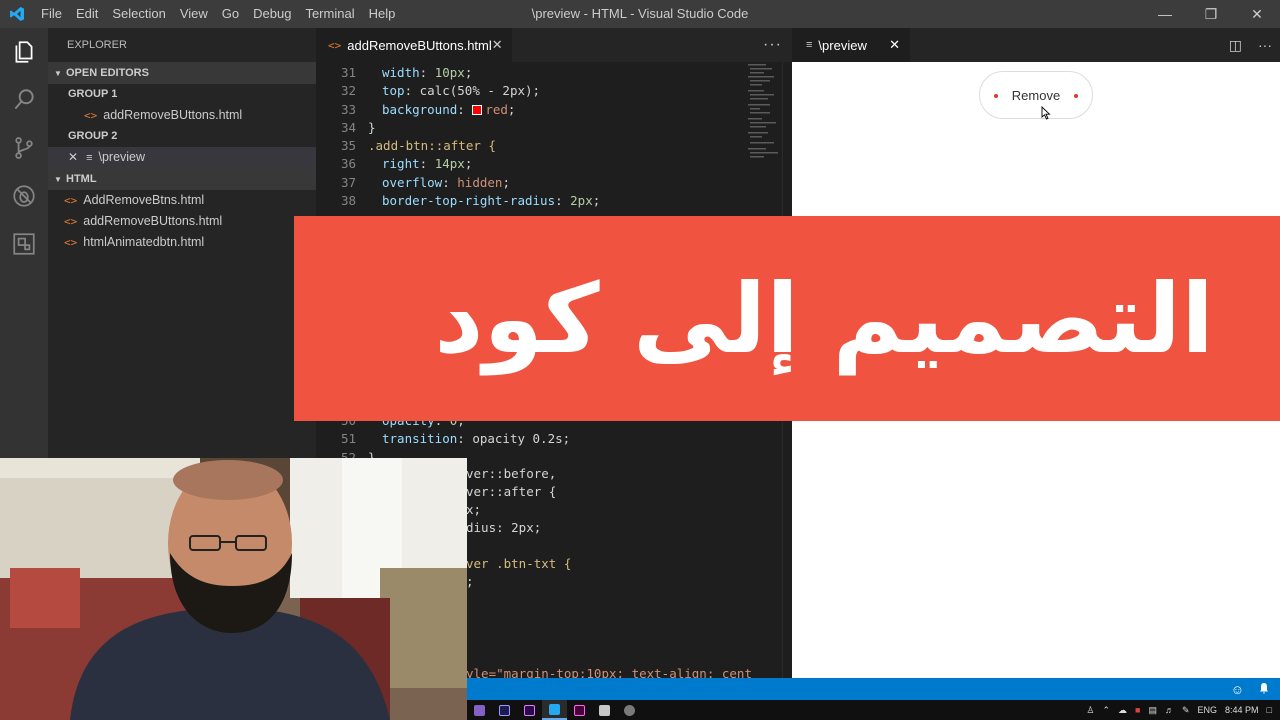 The width and height of the screenshot is (1280, 720). What do you see at coordinates (1122, 710) in the screenshot?
I see `cloud-icon: ☁` at bounding box center [1122, 710].